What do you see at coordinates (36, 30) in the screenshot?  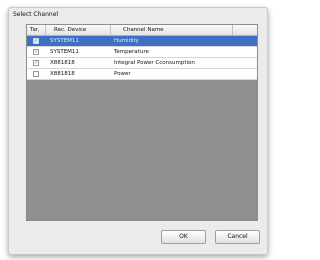 I see `column-header-target: Tar.` at bounding box center [36, 30].